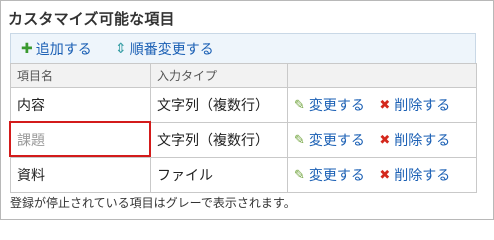 Image resolution: width=494 pixels, height=240 pixels. I want to click on sort-arrows-icon: ⇕, so click(121, 49).